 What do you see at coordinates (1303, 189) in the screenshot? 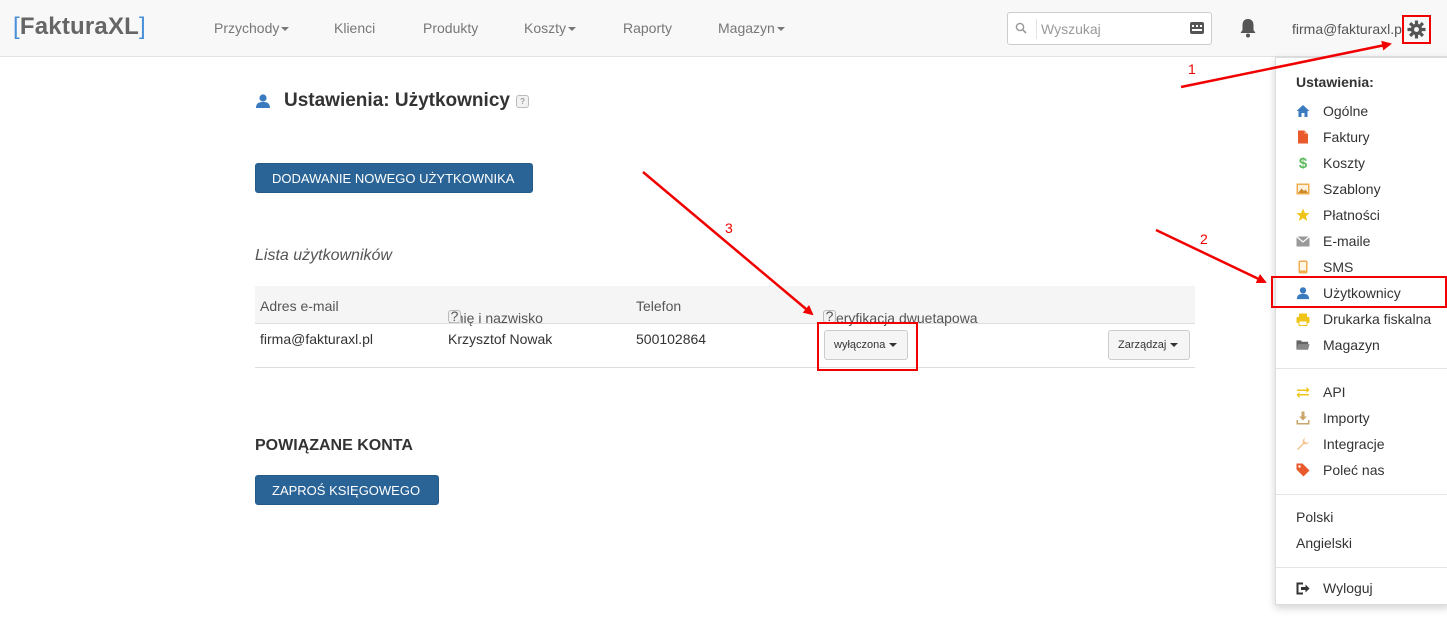
I see `picture-icon` at bounding box center [1303, 189].